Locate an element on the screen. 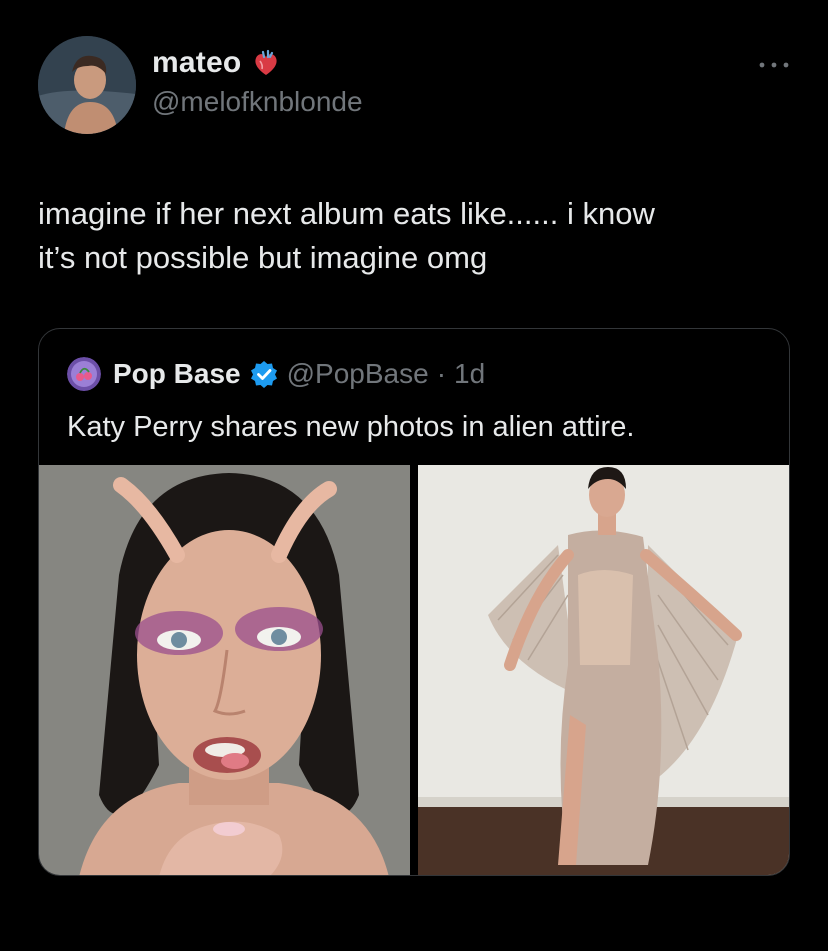  avatar-photo is located at coordinates (87, 85).